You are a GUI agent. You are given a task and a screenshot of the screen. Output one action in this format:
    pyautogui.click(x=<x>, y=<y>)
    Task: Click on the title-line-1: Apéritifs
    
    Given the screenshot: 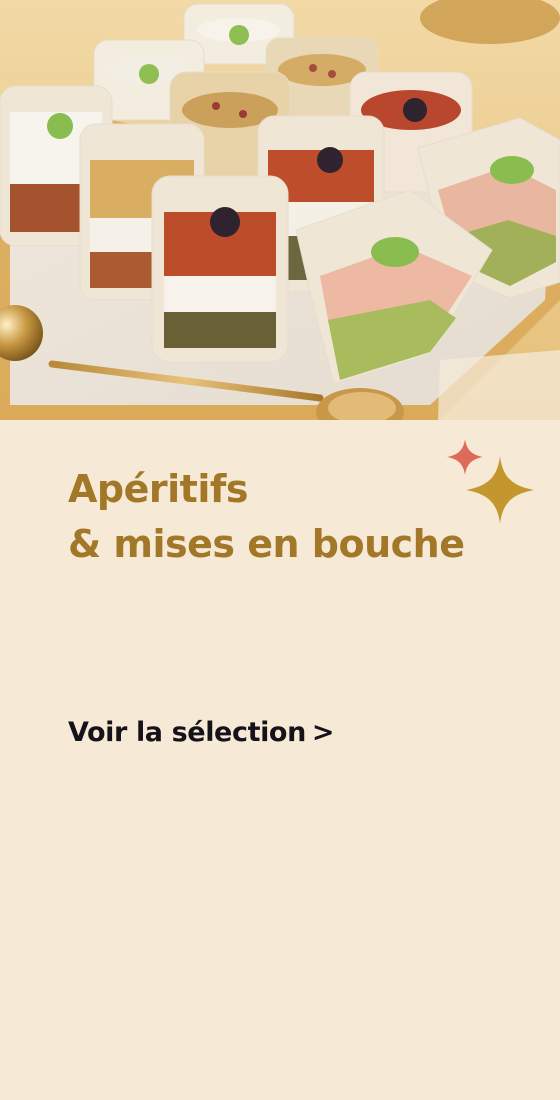 What is the action you would take?
    pyautogui.click(x=158, y=489)
    